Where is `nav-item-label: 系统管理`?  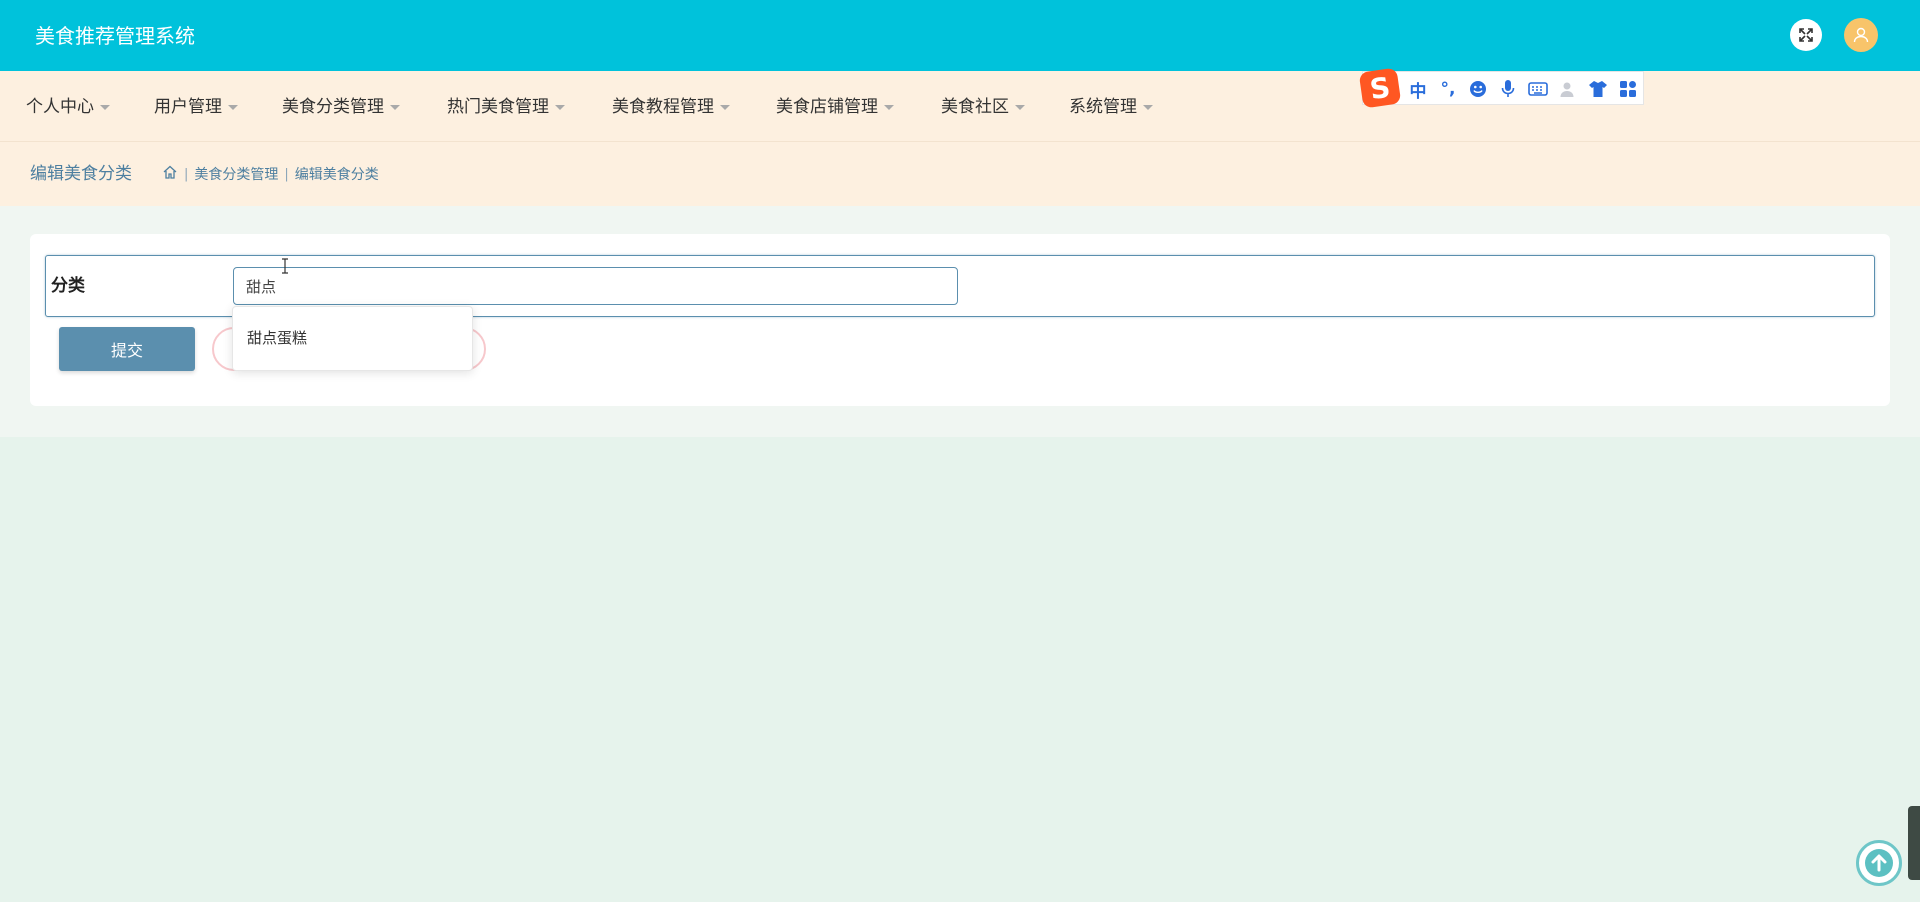 nav-item-label: 系统管理 is located at coordinates (1103, 107).